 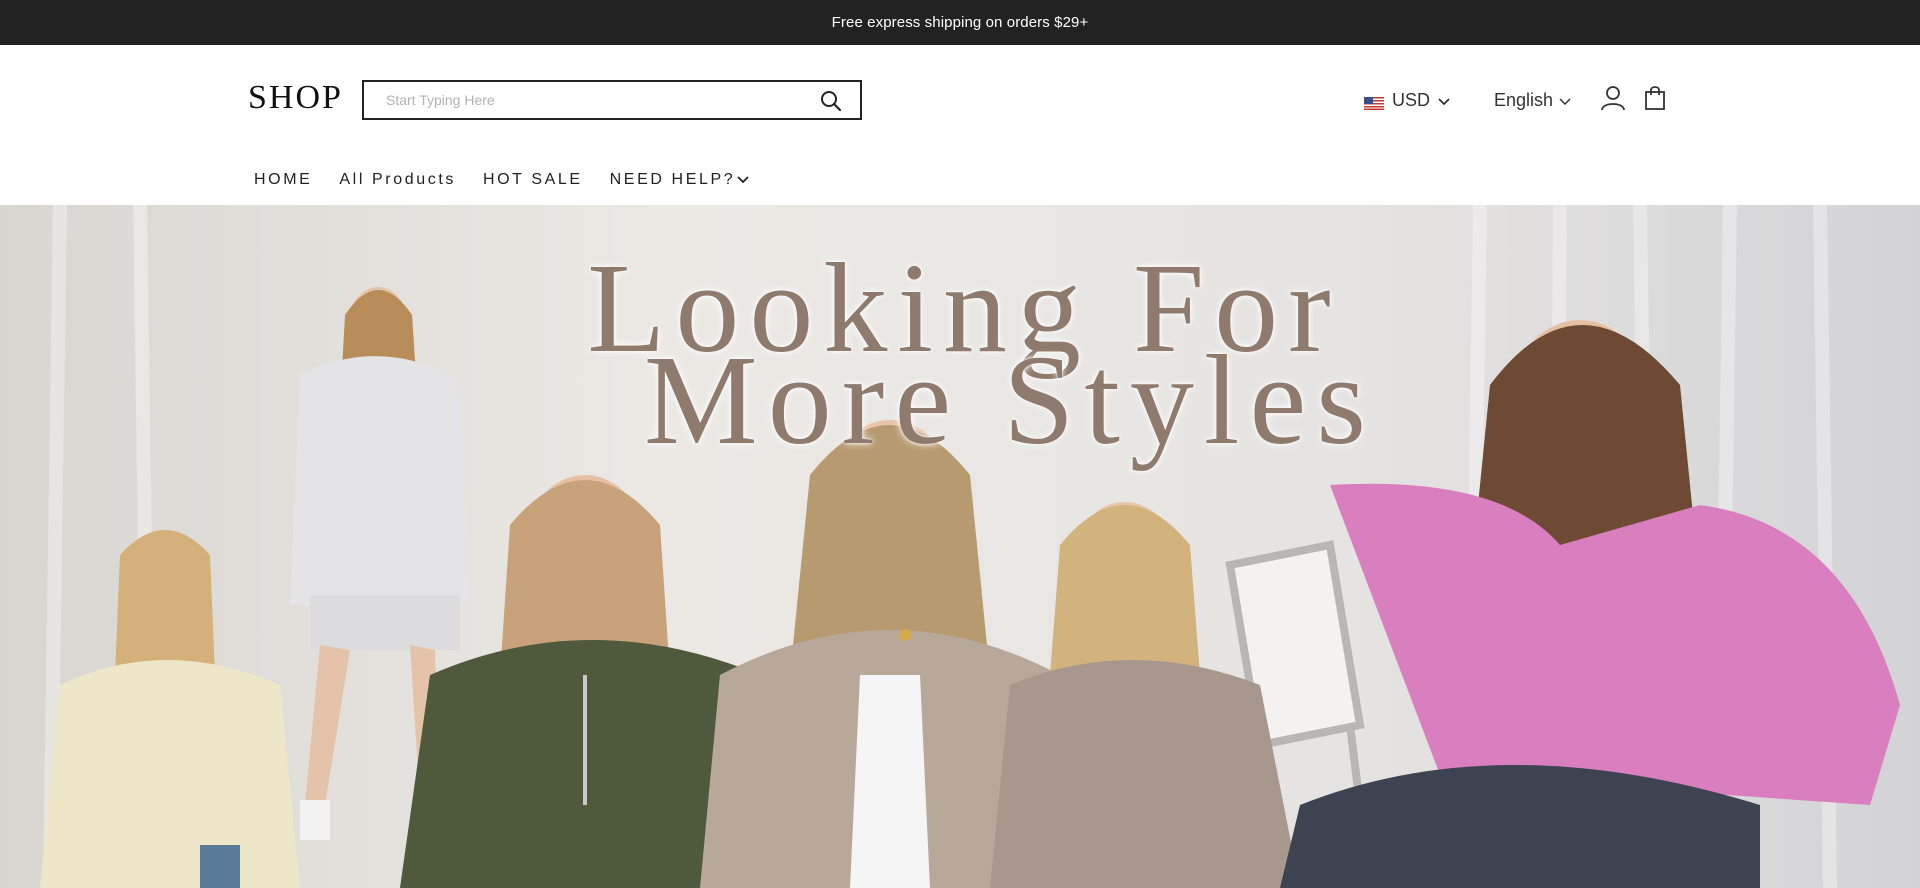 I want to click on nav-item-need-help: NEED HELP?, so click(x=680, y=180).